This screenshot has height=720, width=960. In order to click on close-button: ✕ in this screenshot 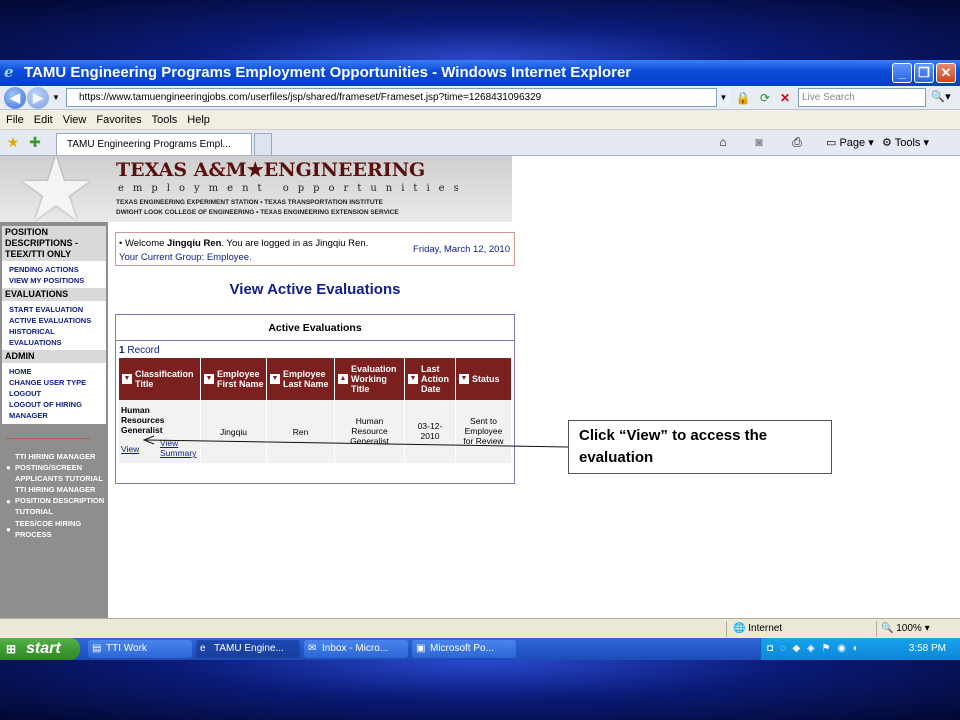, I will do `click(946, 73)`.